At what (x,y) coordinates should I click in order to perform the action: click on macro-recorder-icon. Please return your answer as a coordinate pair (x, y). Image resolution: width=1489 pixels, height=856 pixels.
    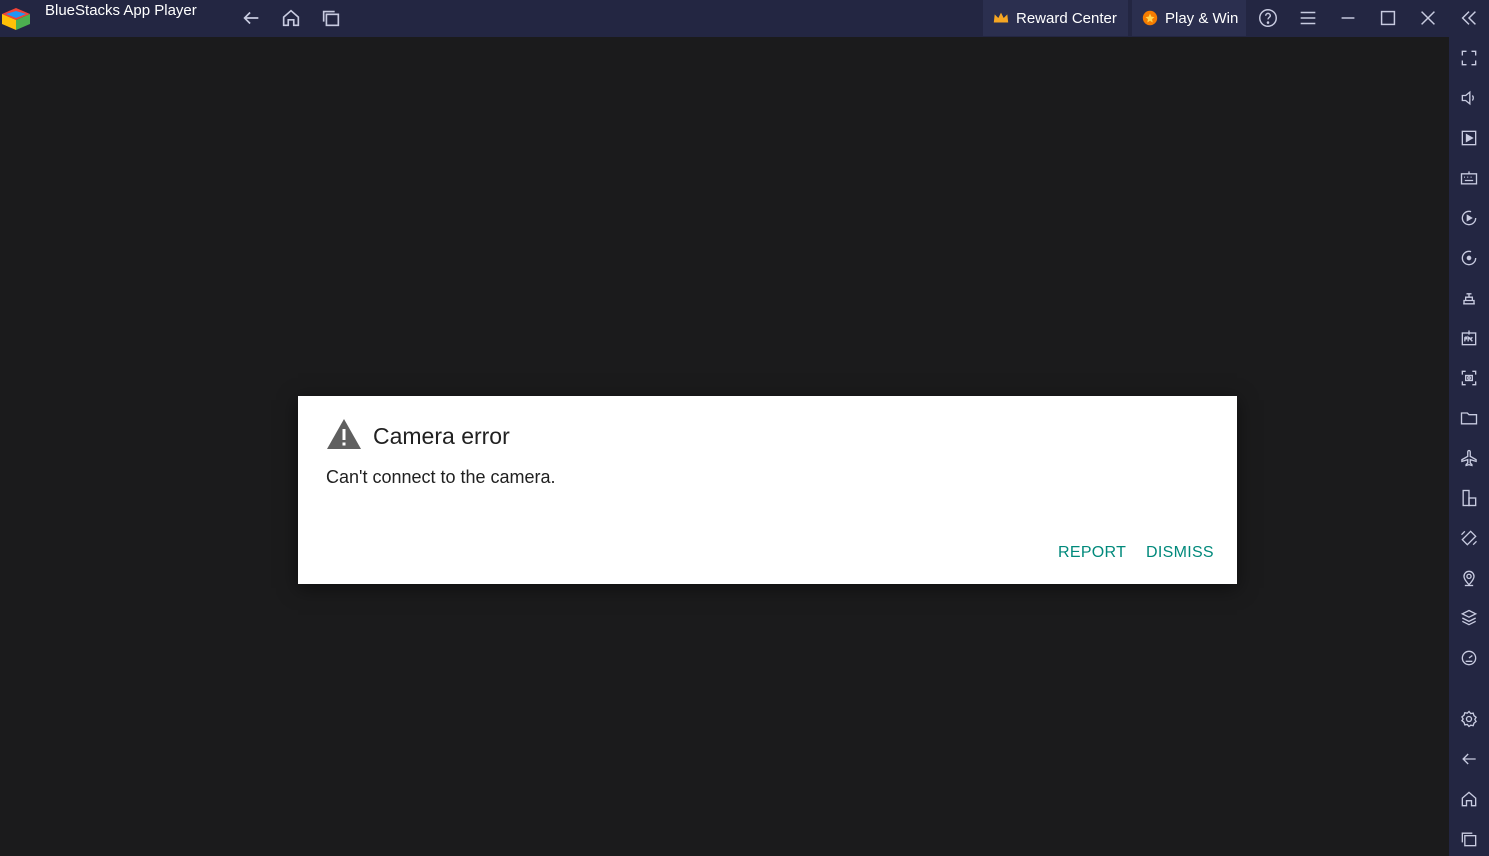
    Looking at the image, I should click on (1469, 218).